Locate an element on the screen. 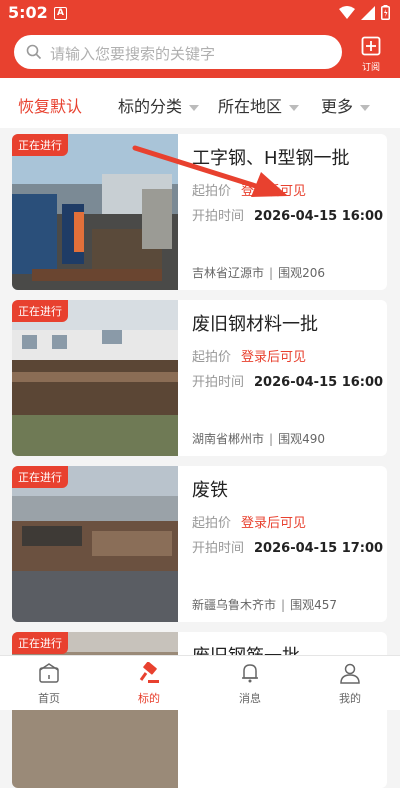  subscribe-icon is located at coordinates (371, 46).